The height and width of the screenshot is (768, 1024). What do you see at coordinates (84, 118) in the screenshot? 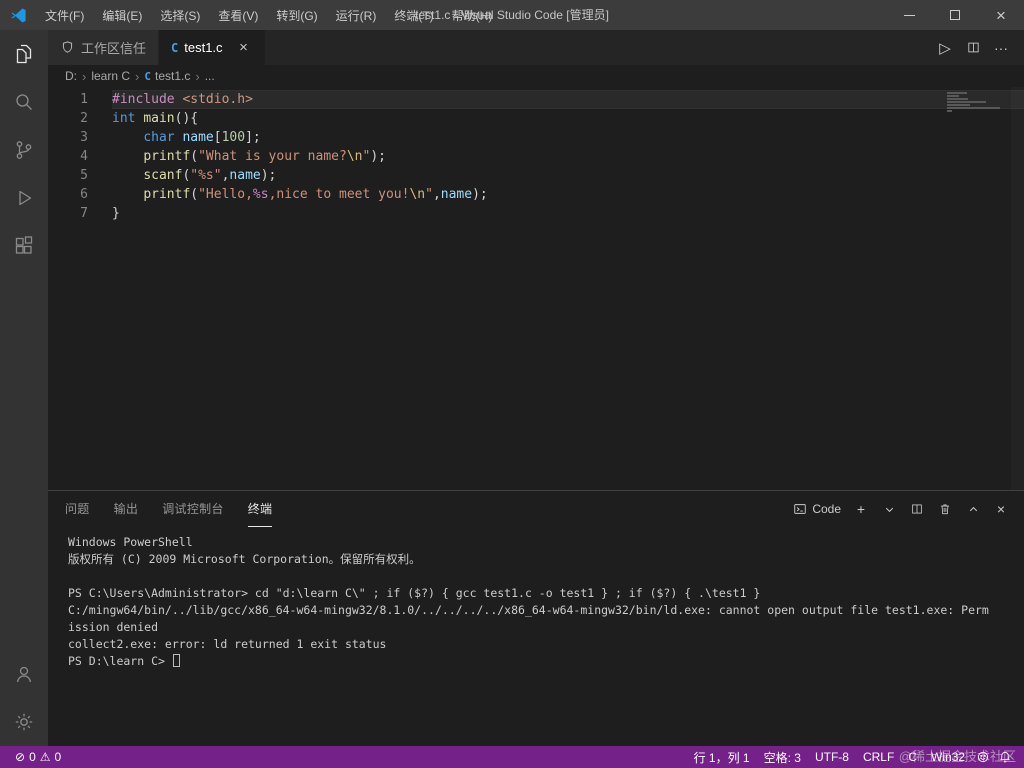
I see `line-number: 2` at bounding box center [84, 118].